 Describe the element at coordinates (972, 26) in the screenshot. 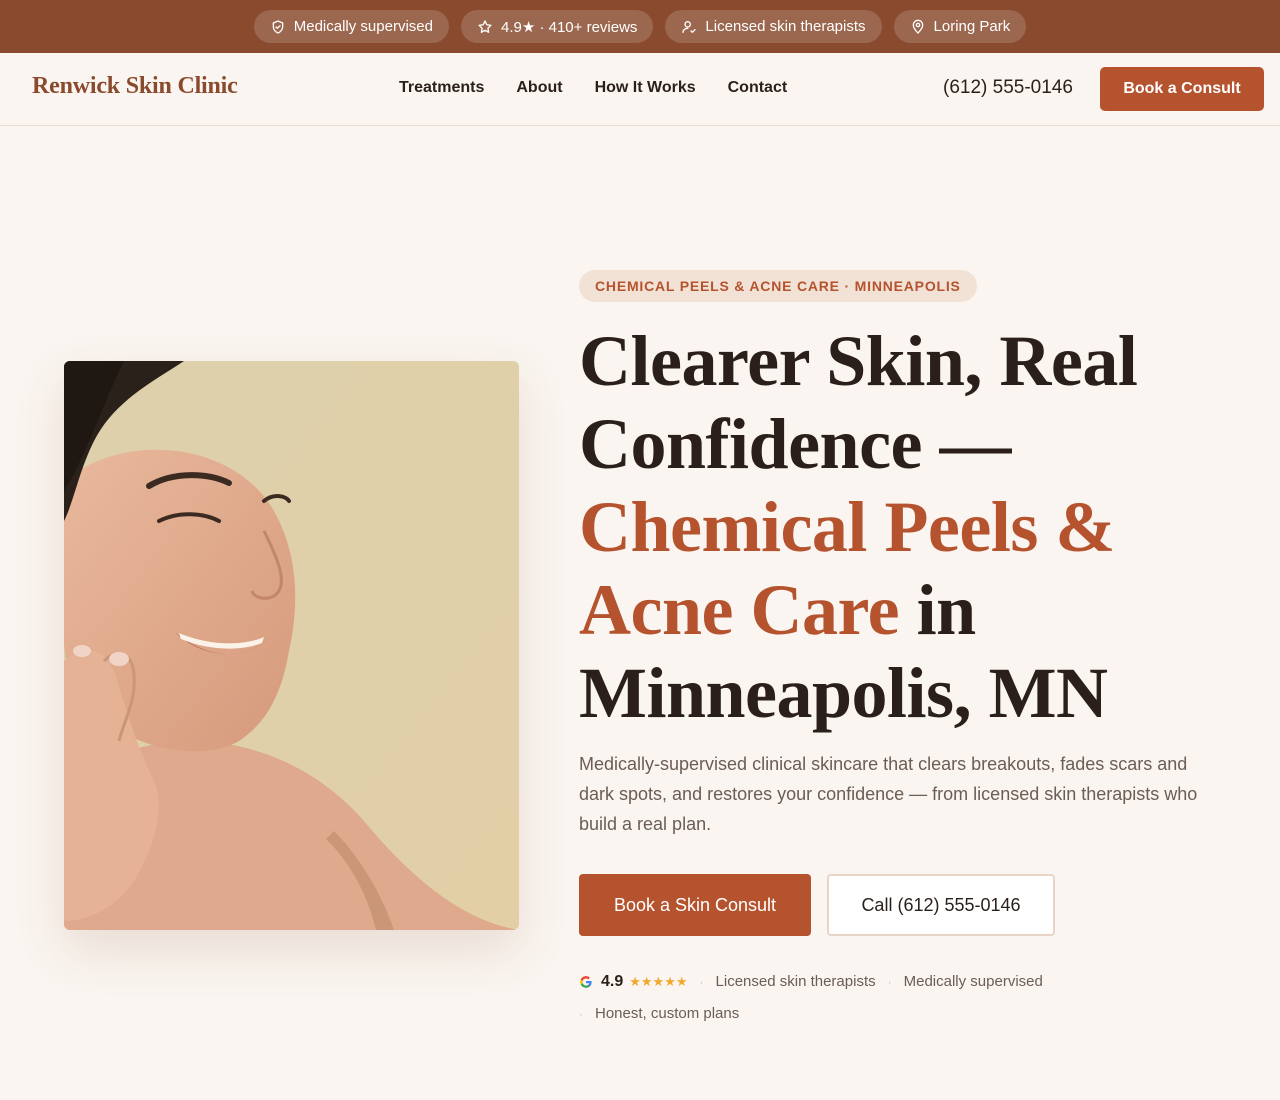

I see `trust-pill-label: Loring Park` at that location.